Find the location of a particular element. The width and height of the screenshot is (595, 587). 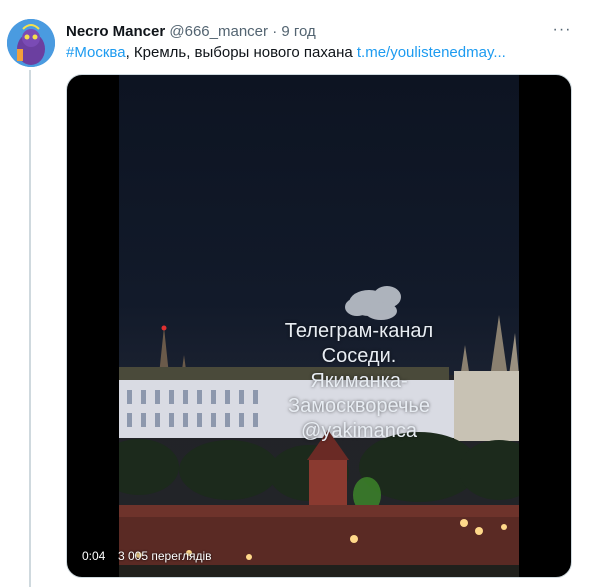

thread-line is located at coordinates (30, 328).